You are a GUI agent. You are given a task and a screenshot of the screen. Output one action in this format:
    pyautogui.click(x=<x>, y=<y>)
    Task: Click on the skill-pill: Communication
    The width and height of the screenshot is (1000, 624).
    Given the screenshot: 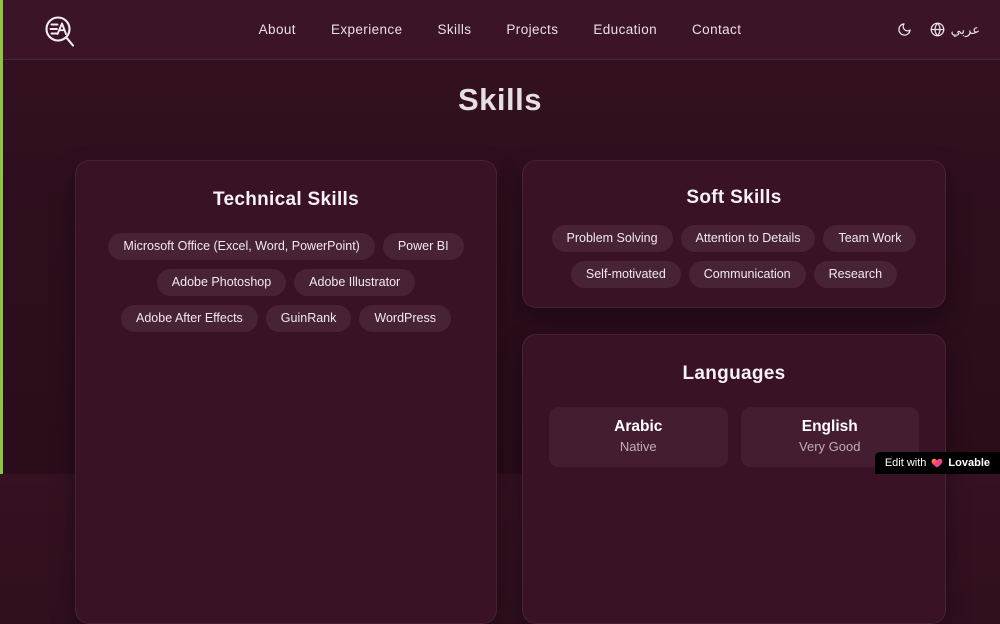 What is the action you would take?
    pyautogui.click(x=747, y=274)
    